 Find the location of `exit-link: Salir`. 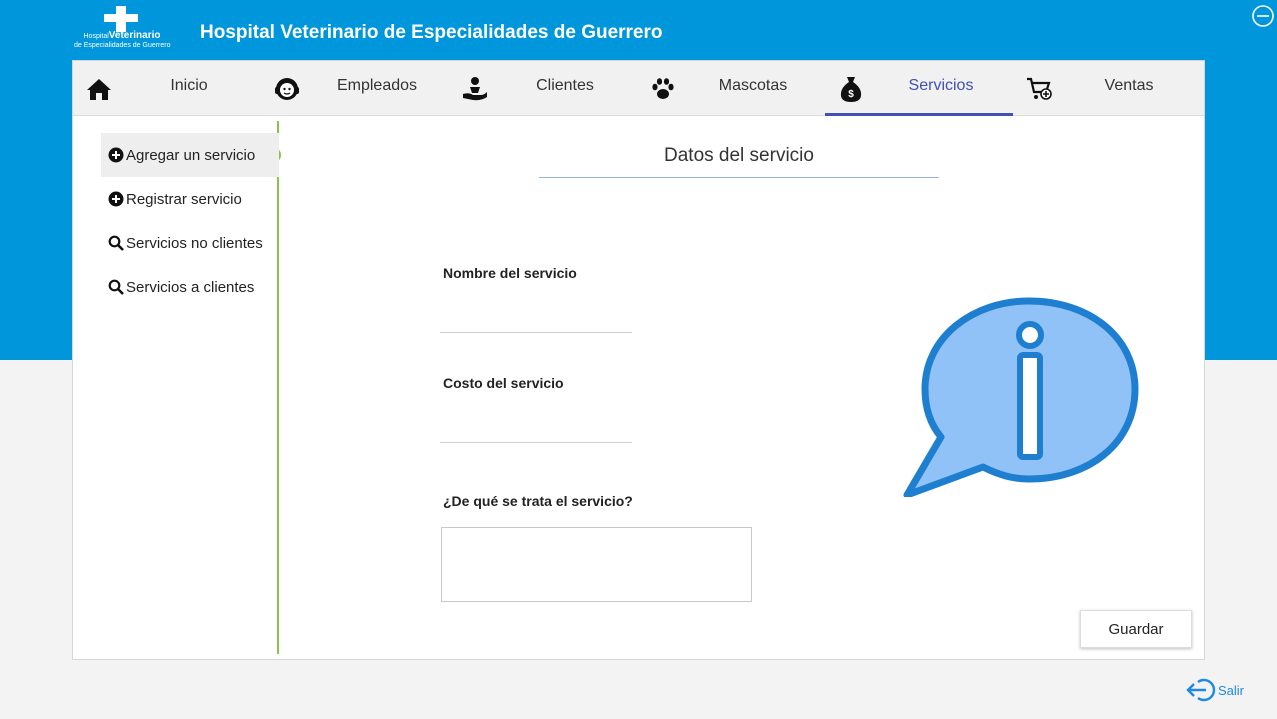

exit-link: Salir is located at coordinates (1215, 690).